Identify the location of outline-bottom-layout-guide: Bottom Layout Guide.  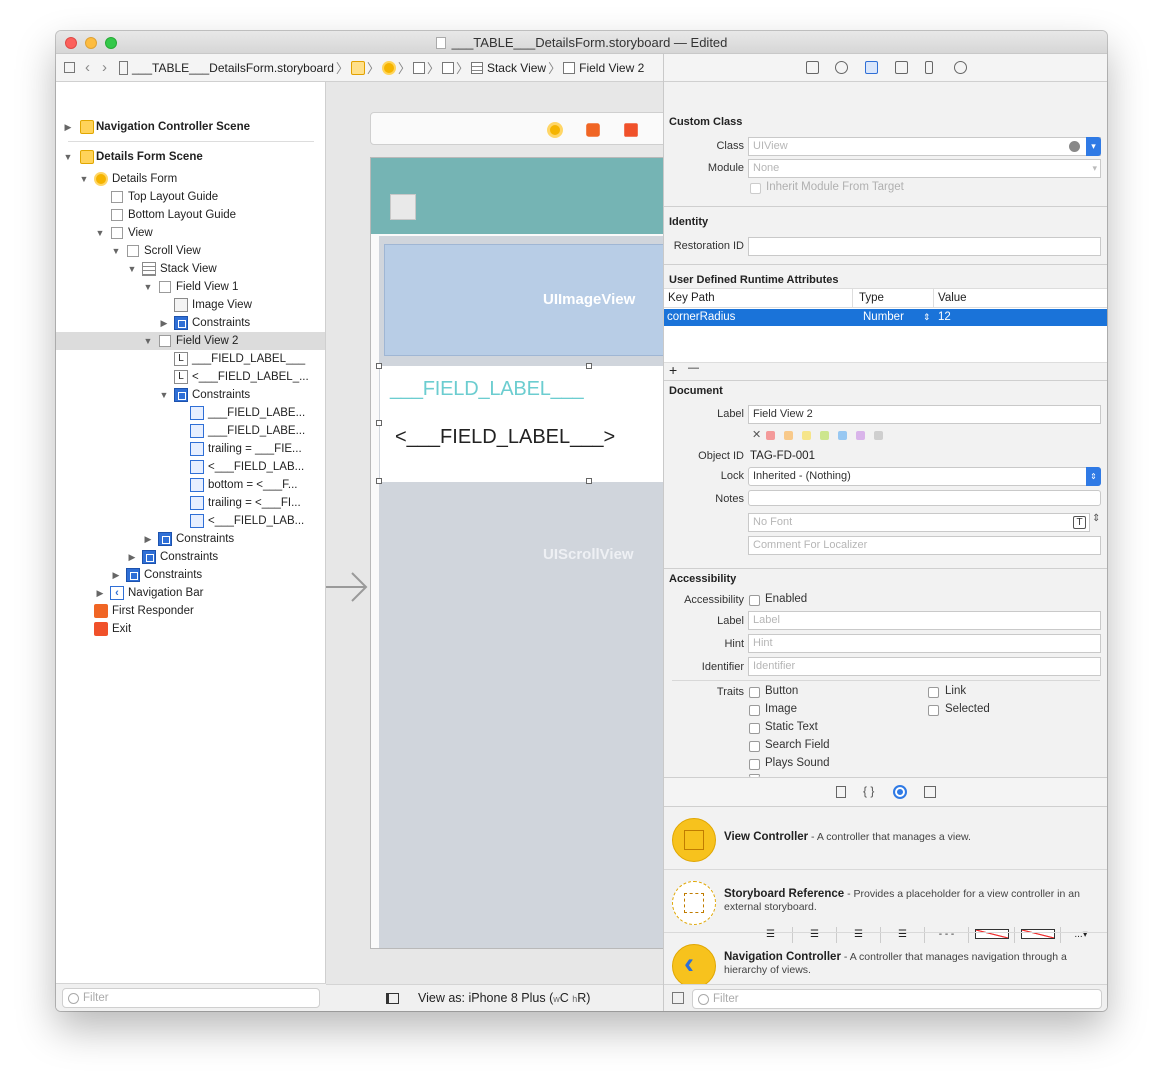
(190, 215).